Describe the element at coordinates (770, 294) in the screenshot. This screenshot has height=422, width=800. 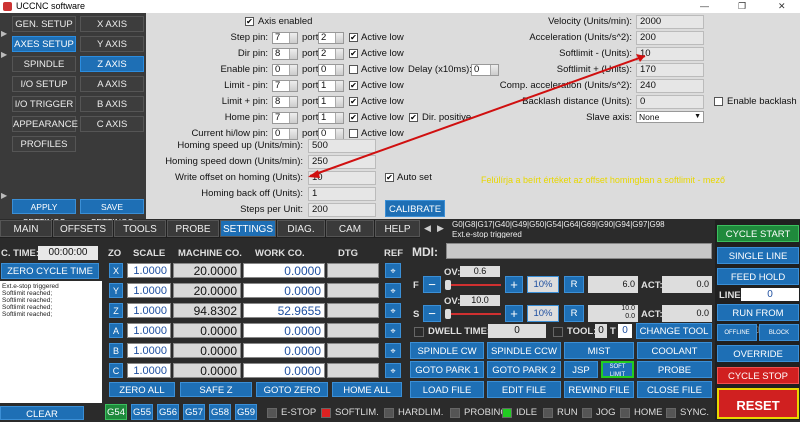
I see `line-value: 0` at that location.